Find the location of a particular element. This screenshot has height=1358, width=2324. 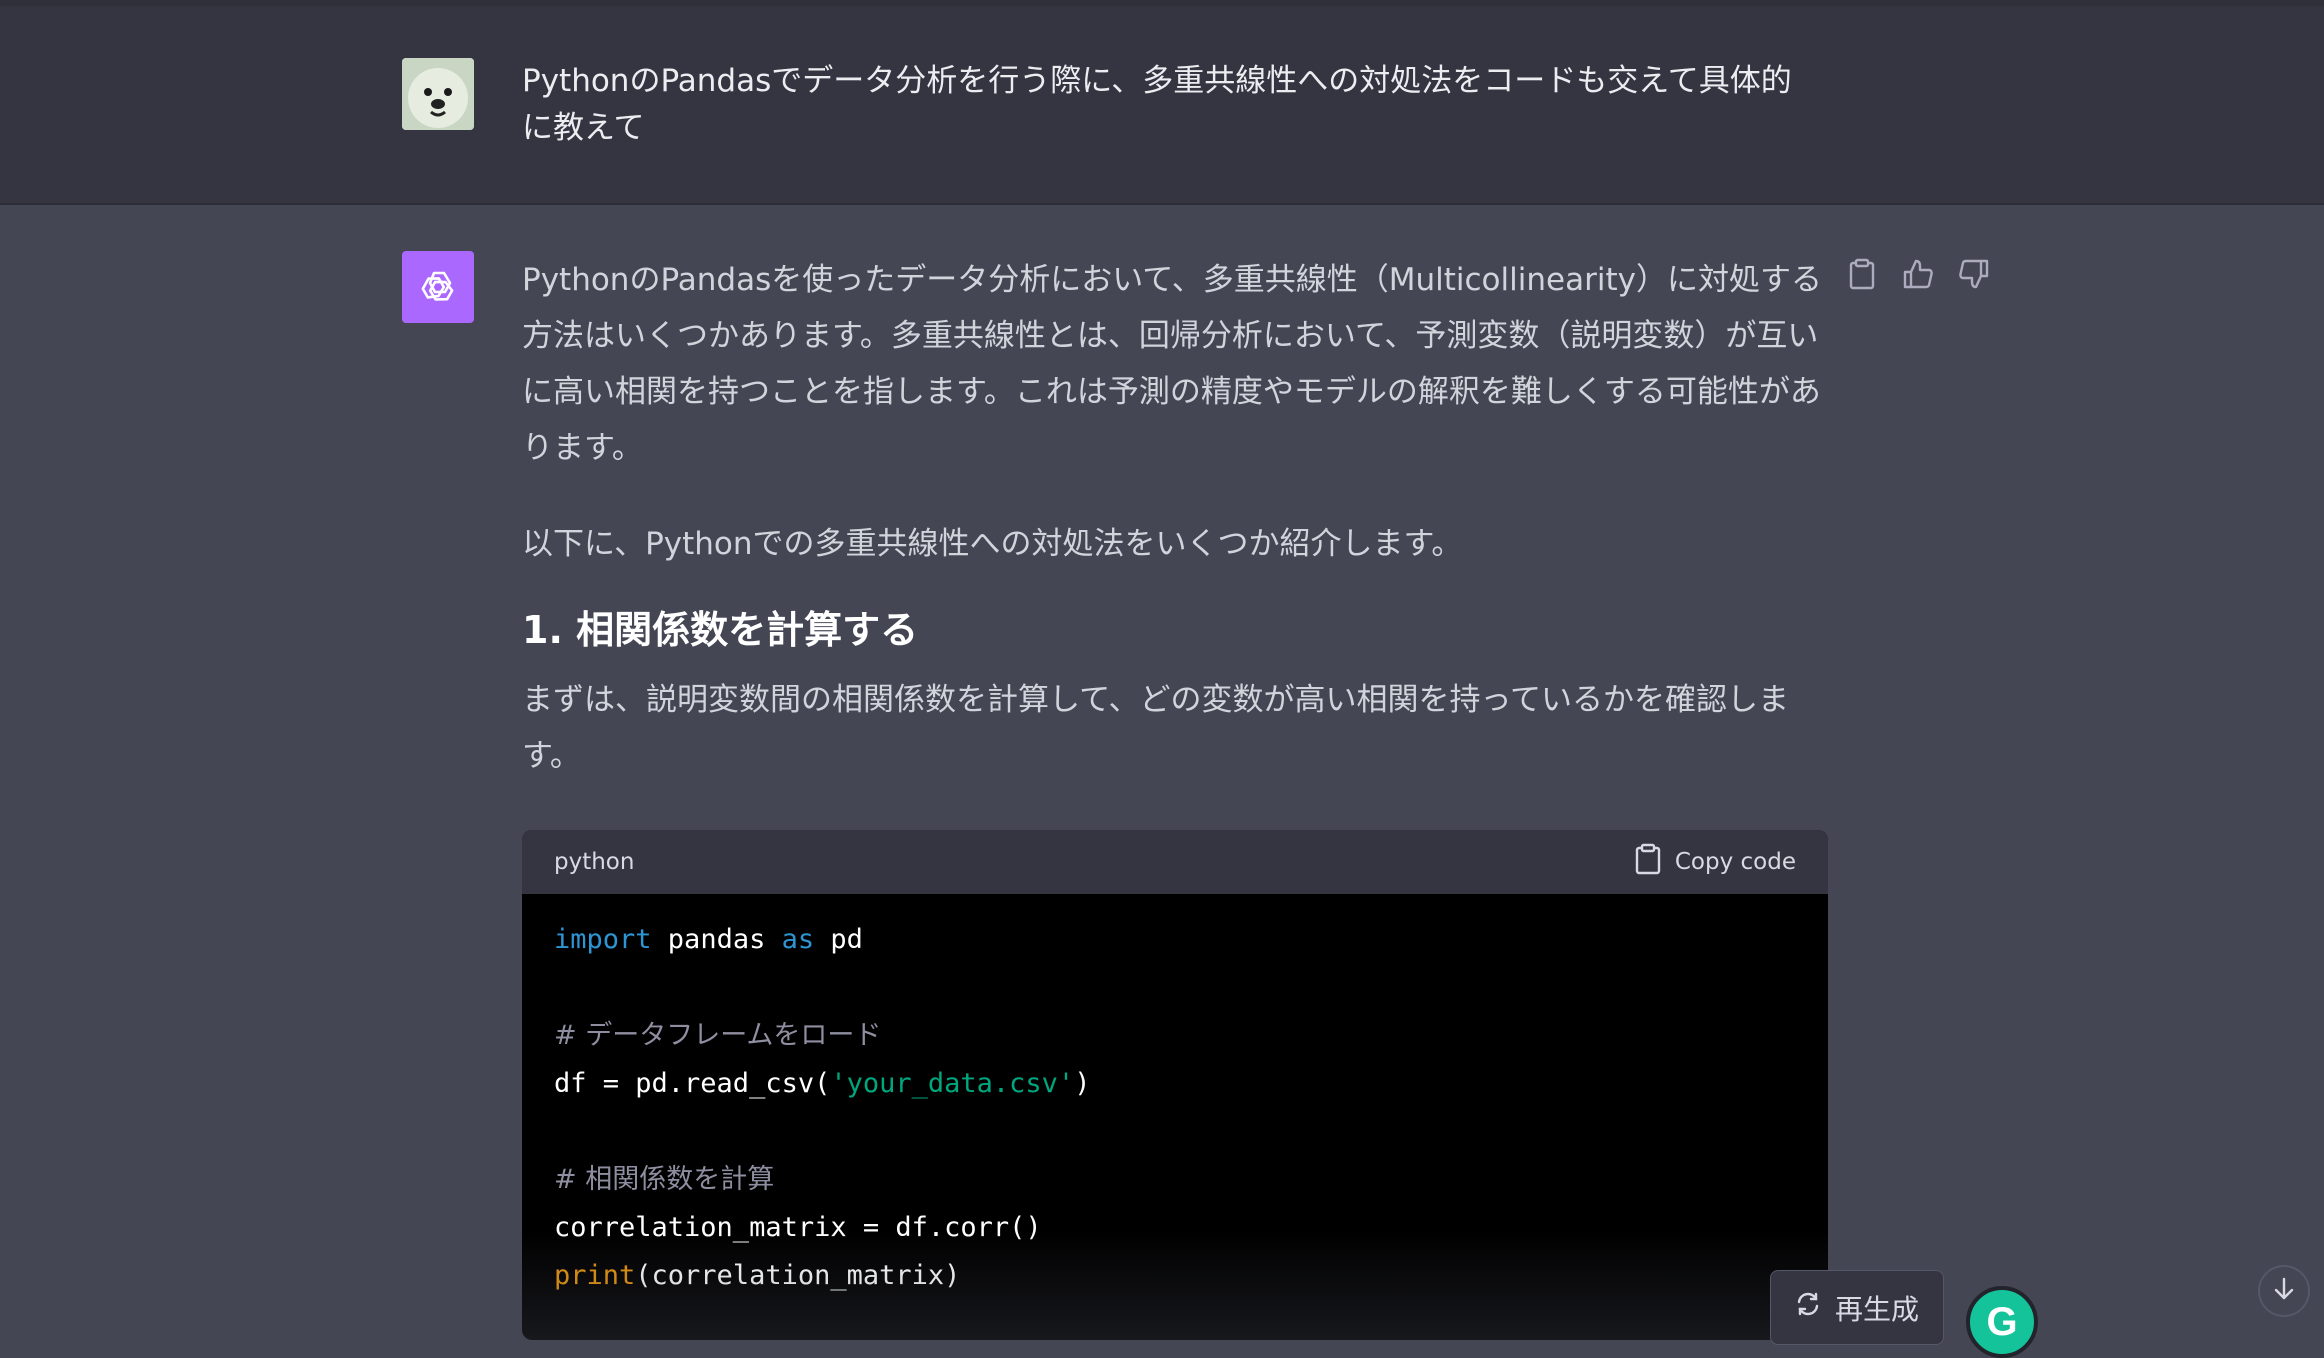

thumbs-up-icon is located at coordinates (1918, 274).